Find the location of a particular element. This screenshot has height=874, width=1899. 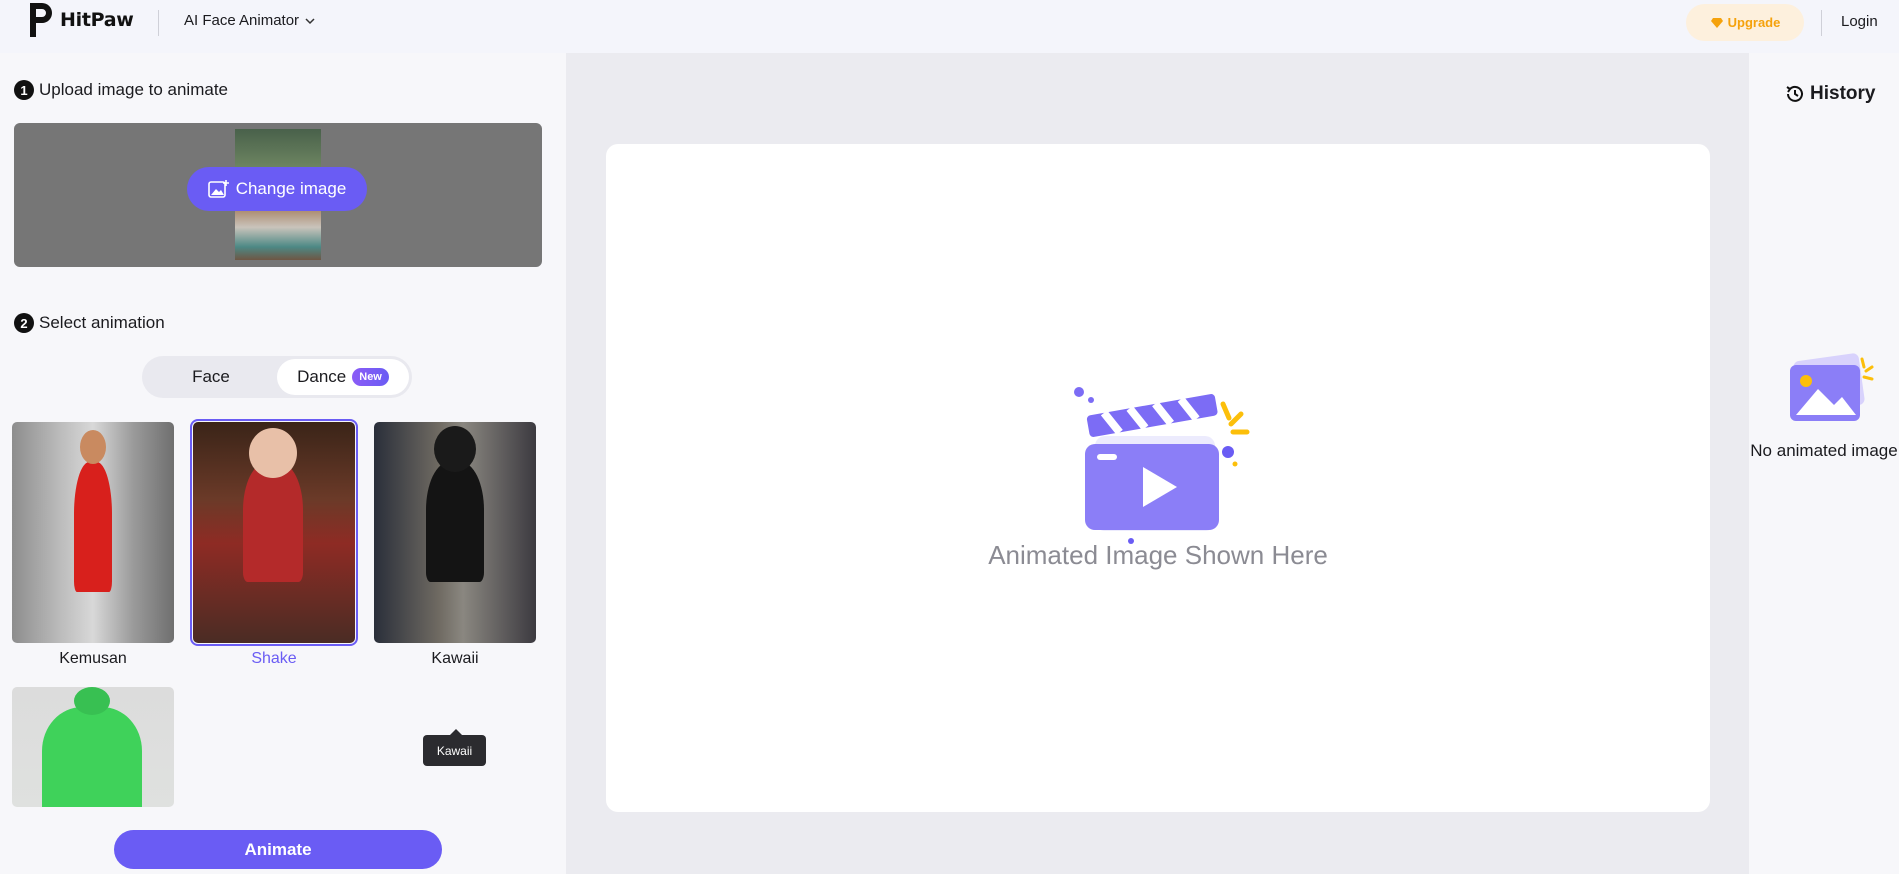

brand-name: HitPaw is located at coordinates (97, 20).